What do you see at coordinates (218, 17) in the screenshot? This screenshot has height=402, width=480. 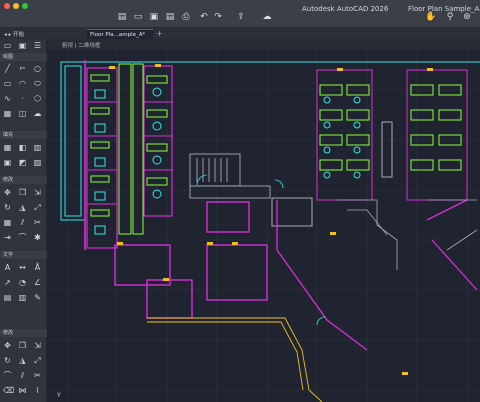 I see `redo-icon: ↷` at bounding box center [218, 17].